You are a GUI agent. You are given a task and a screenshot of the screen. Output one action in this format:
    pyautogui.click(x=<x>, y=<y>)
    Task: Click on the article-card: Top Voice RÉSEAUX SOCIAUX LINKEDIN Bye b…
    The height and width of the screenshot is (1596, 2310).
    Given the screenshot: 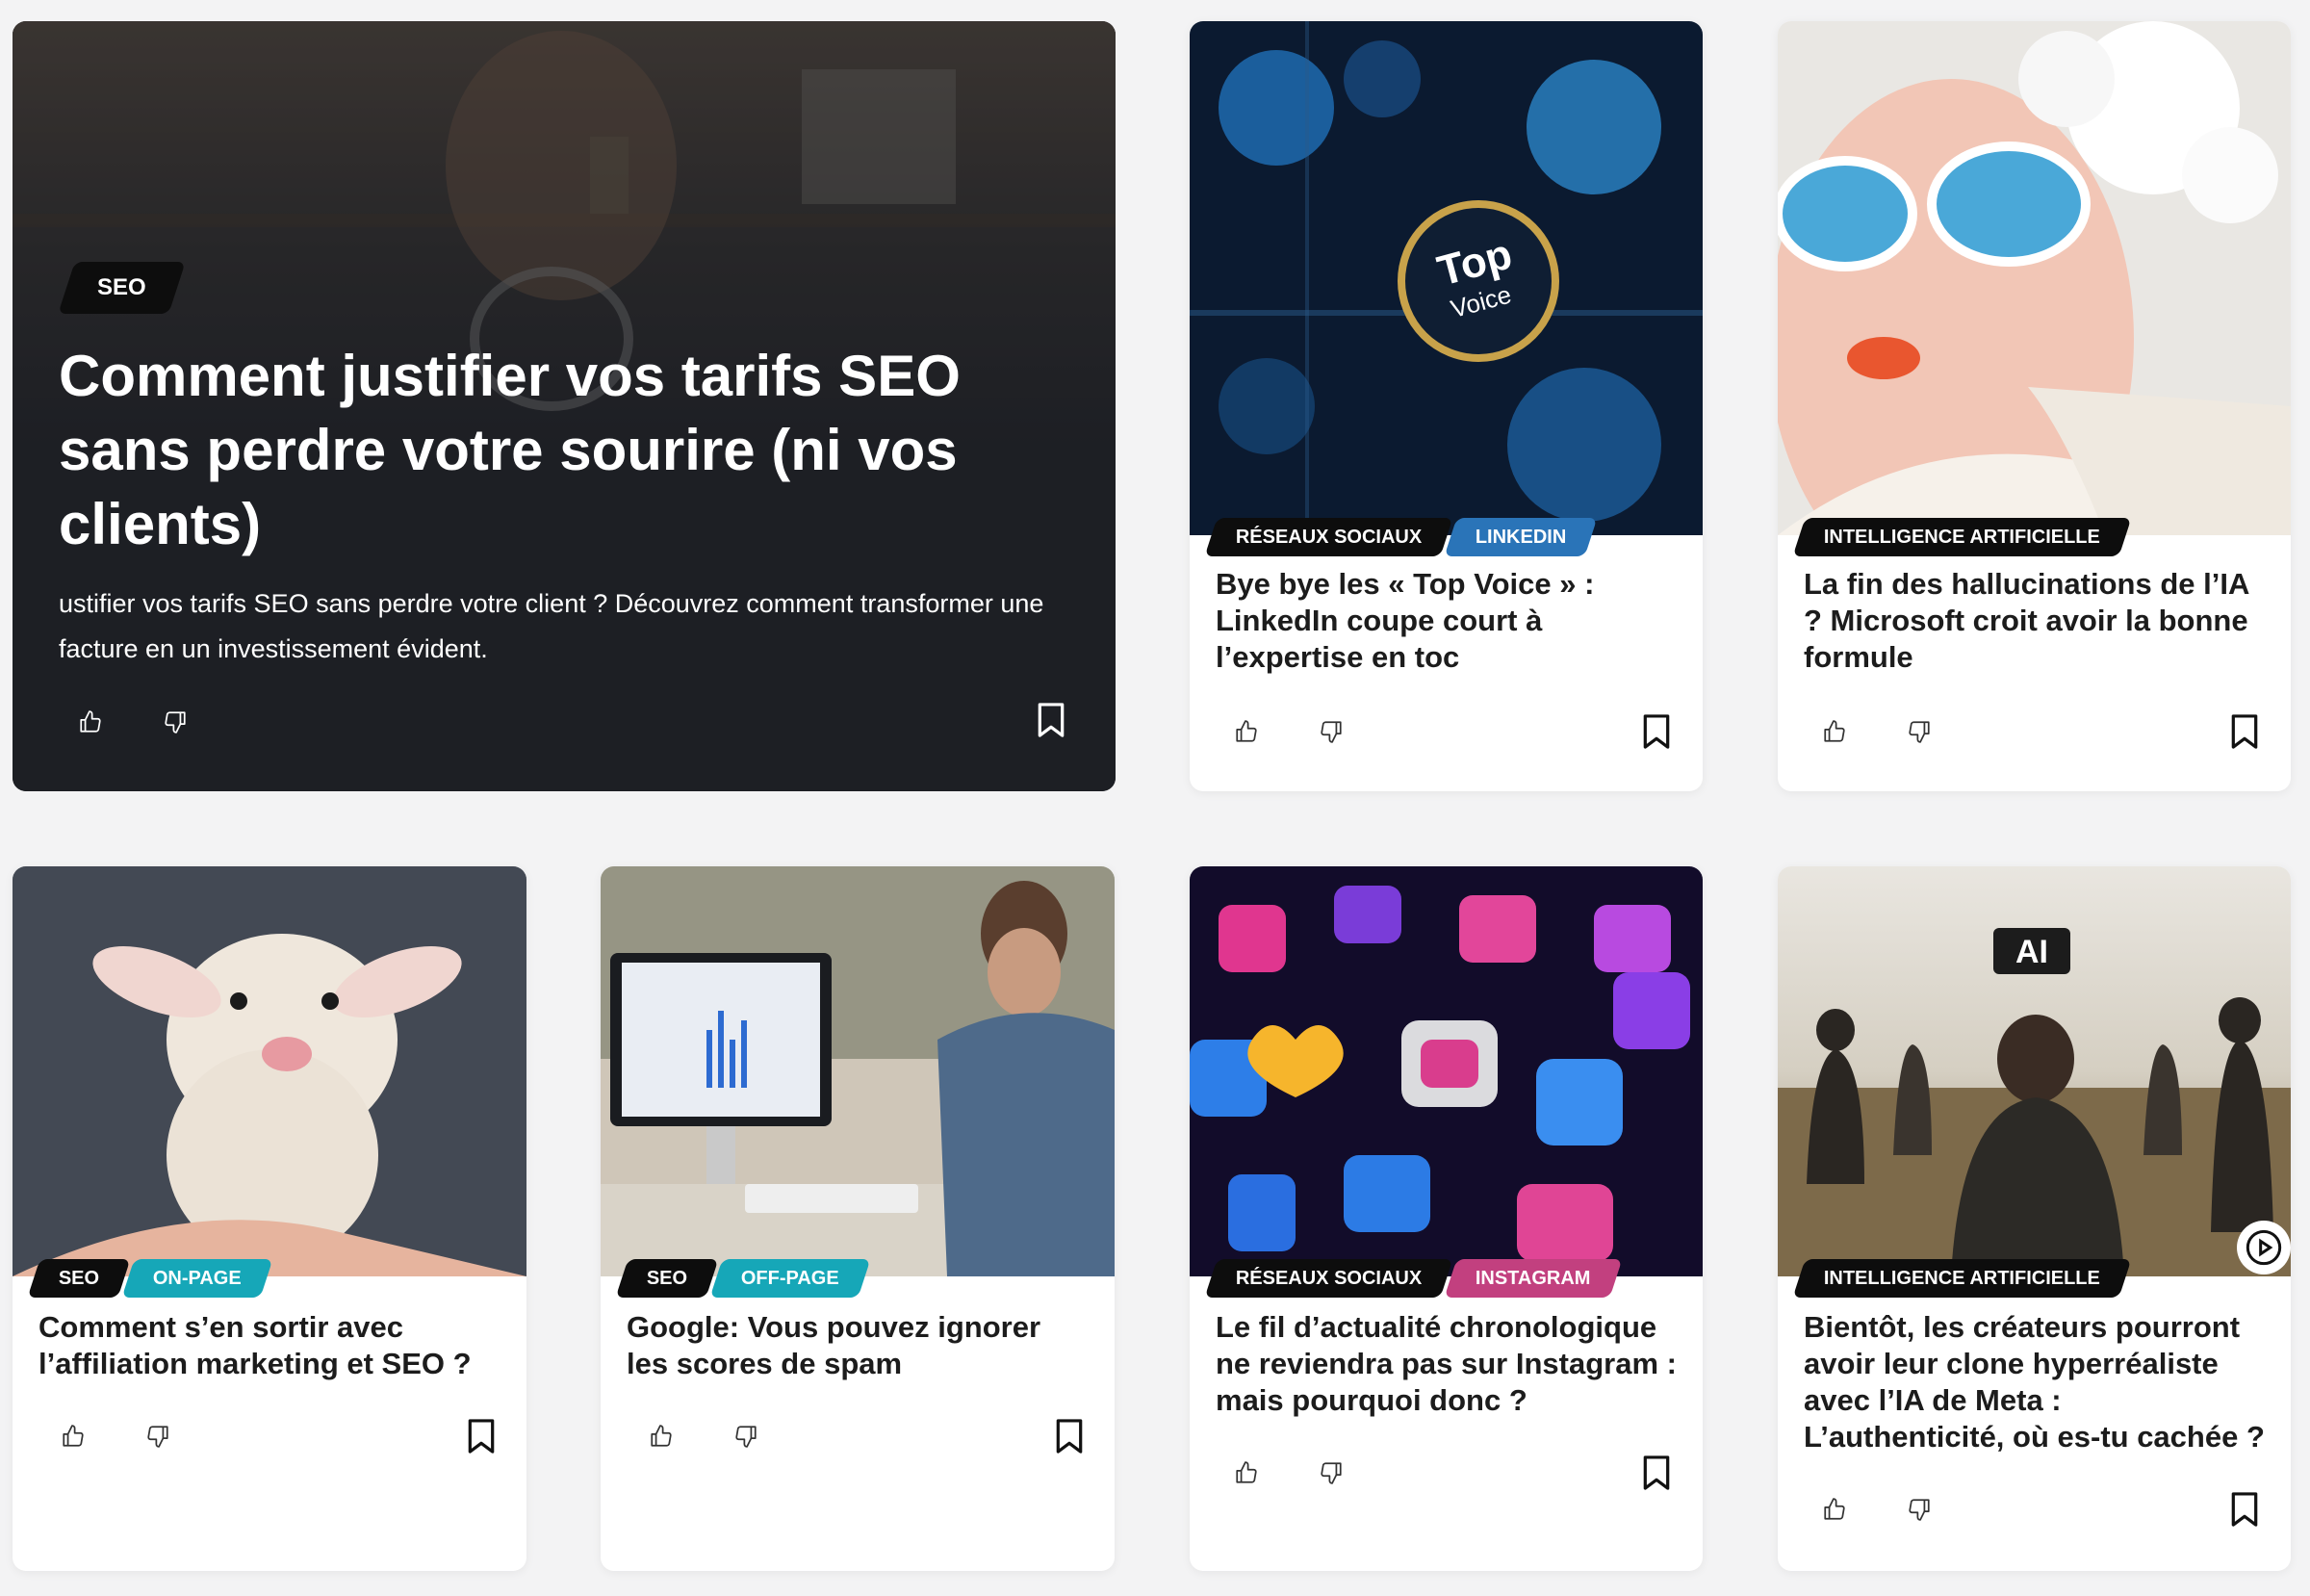 What is the action you would take?
    pyautogui.click(x=1446, y=406)
    